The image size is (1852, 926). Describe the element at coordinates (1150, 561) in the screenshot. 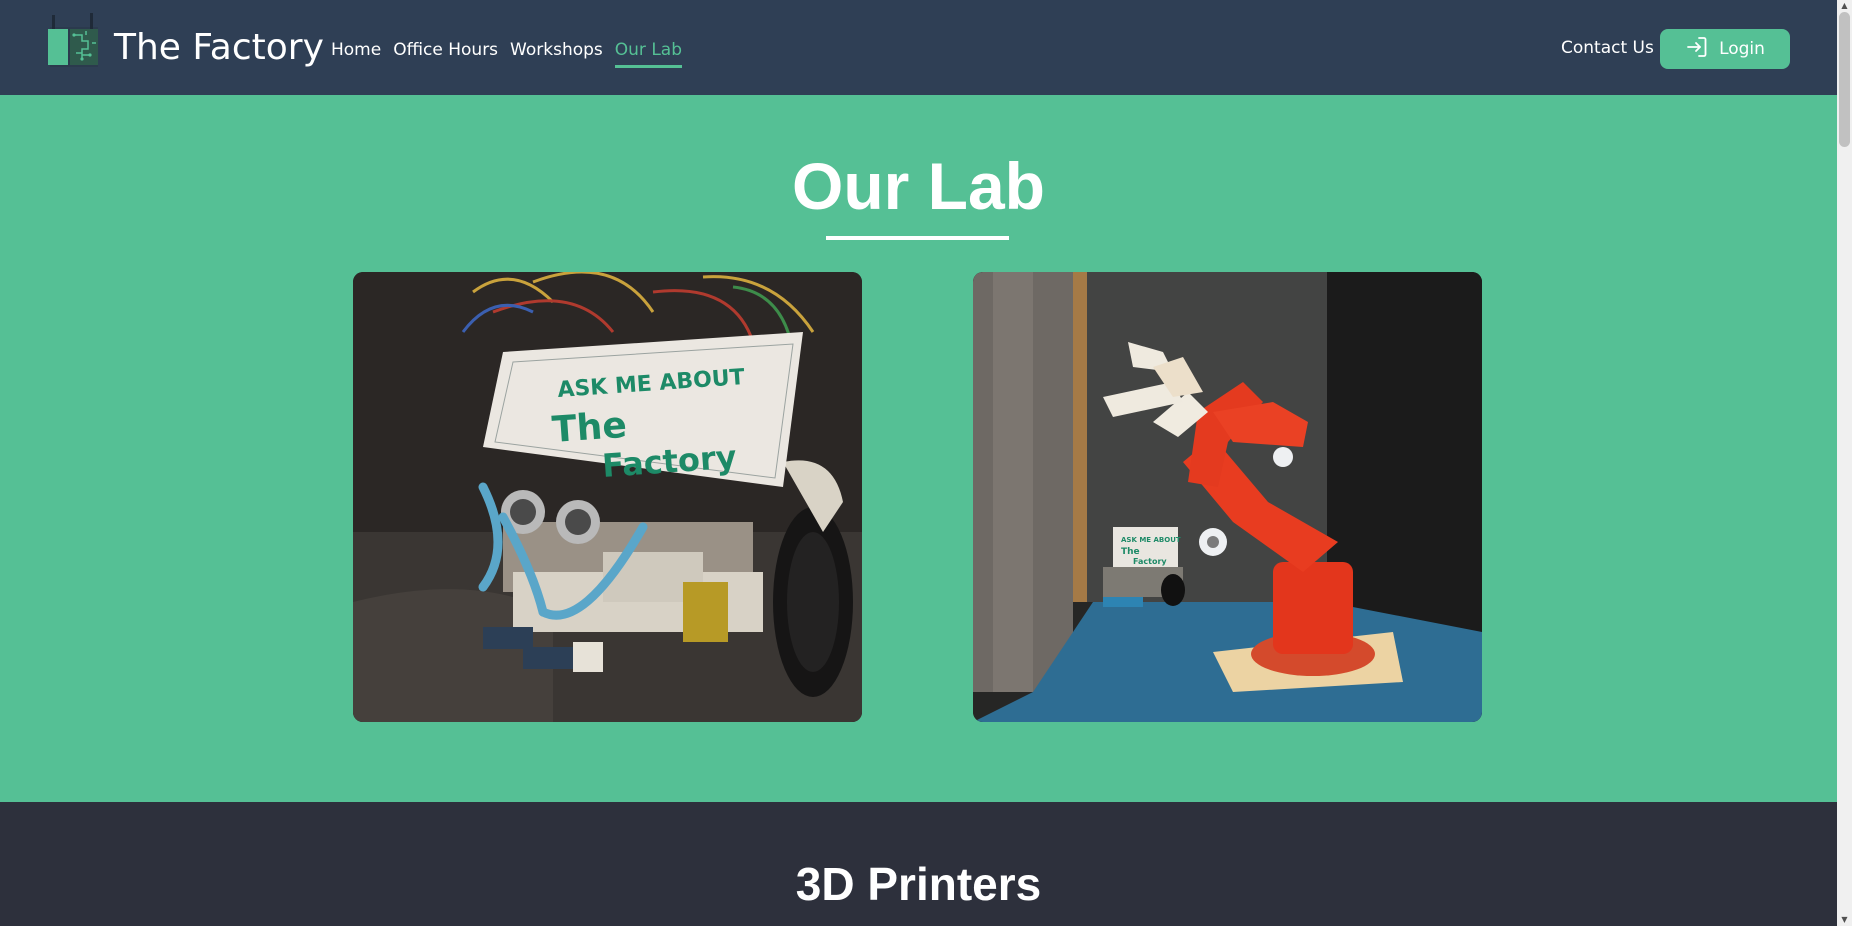

I see `small-sign-line-3: Factory` at that location.